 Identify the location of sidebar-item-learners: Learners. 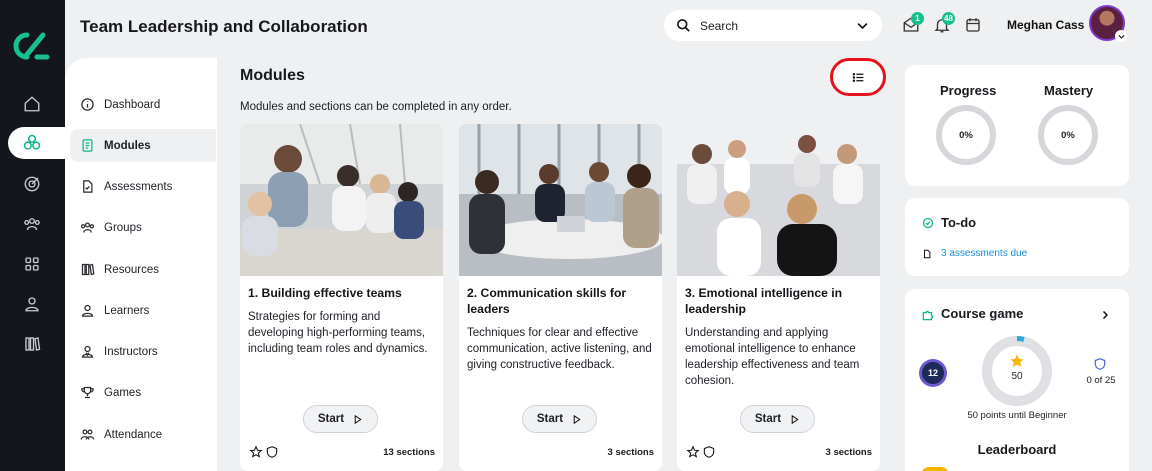
(143, 310).